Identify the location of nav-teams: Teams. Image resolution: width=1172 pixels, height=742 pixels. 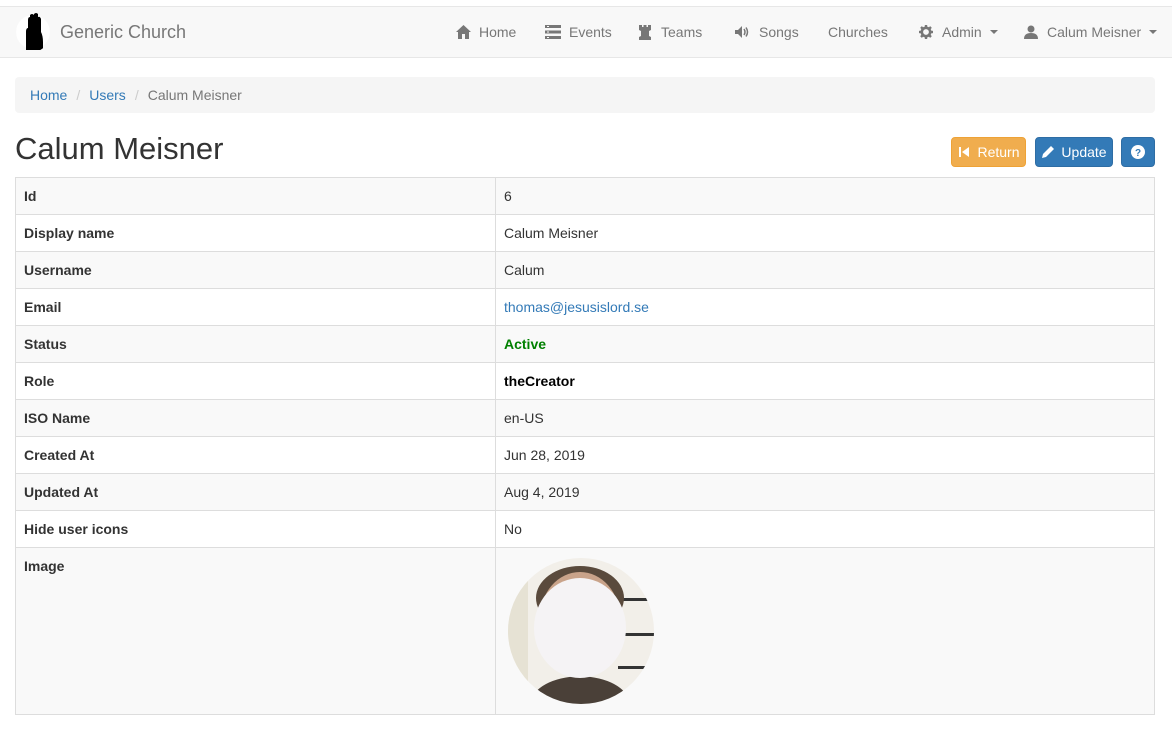
(669, 32).